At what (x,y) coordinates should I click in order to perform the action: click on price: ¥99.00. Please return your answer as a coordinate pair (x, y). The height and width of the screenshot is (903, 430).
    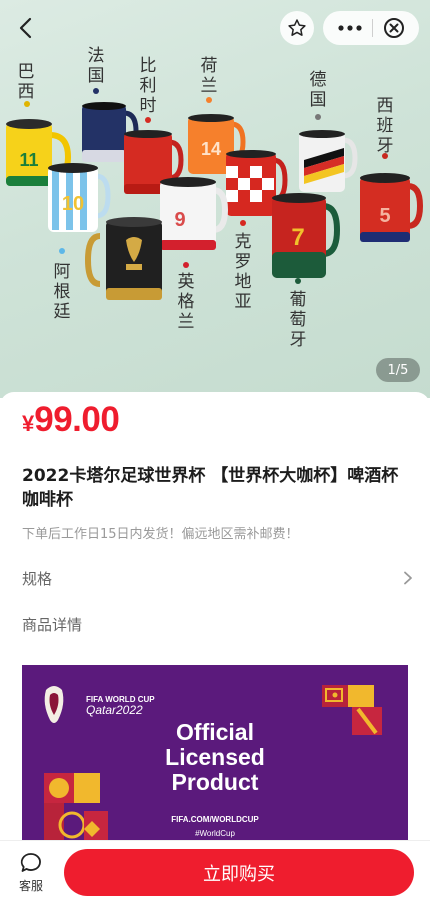
    Looking at the image, I should click on (71, 420).